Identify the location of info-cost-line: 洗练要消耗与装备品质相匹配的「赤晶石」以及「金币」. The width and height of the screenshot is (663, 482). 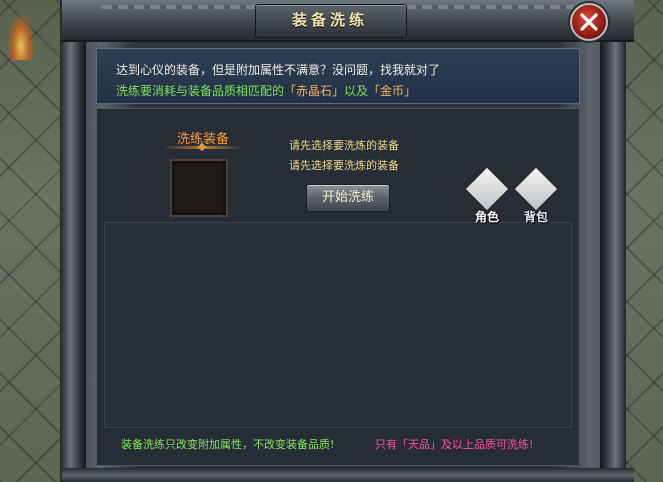
(266, 90).